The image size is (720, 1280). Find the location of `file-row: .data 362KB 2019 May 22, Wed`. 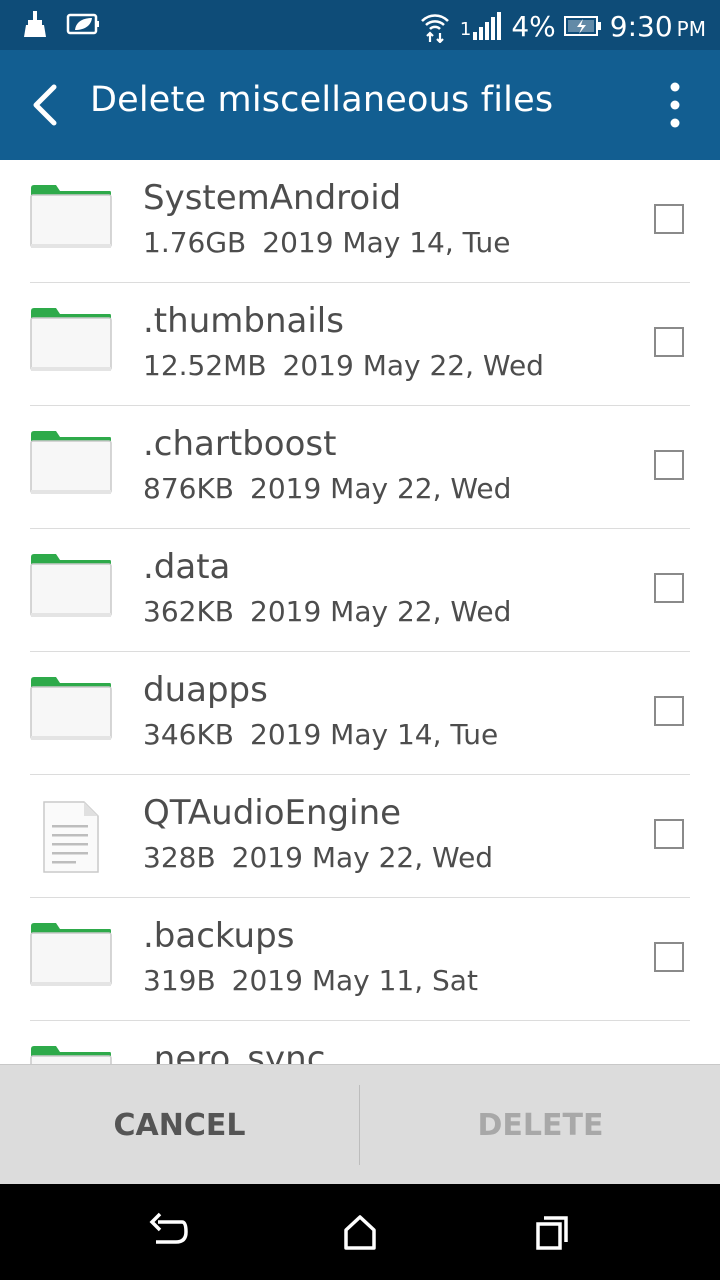

file-row: .data 362KB 2019 May 22, Wed is located at coordinates (360, 590).